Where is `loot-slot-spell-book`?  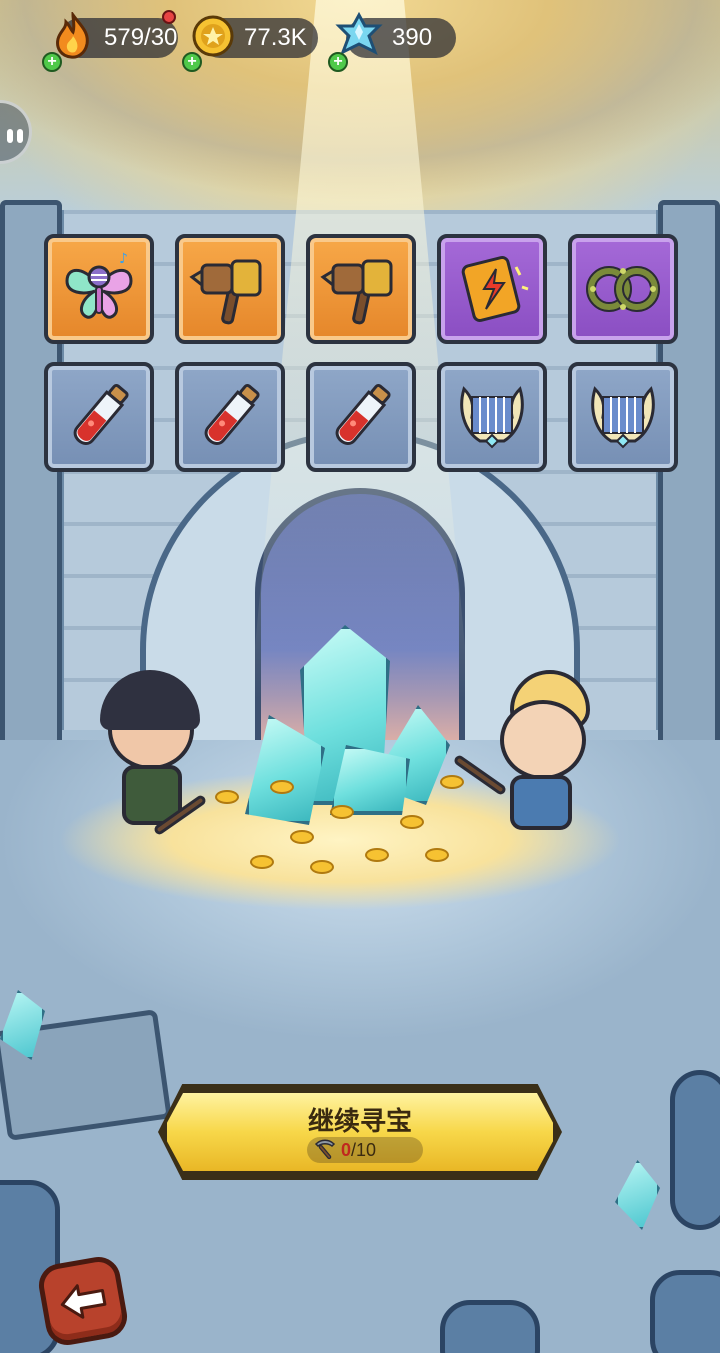
loot-slot-spell-book is located at coordinates (492, 289).